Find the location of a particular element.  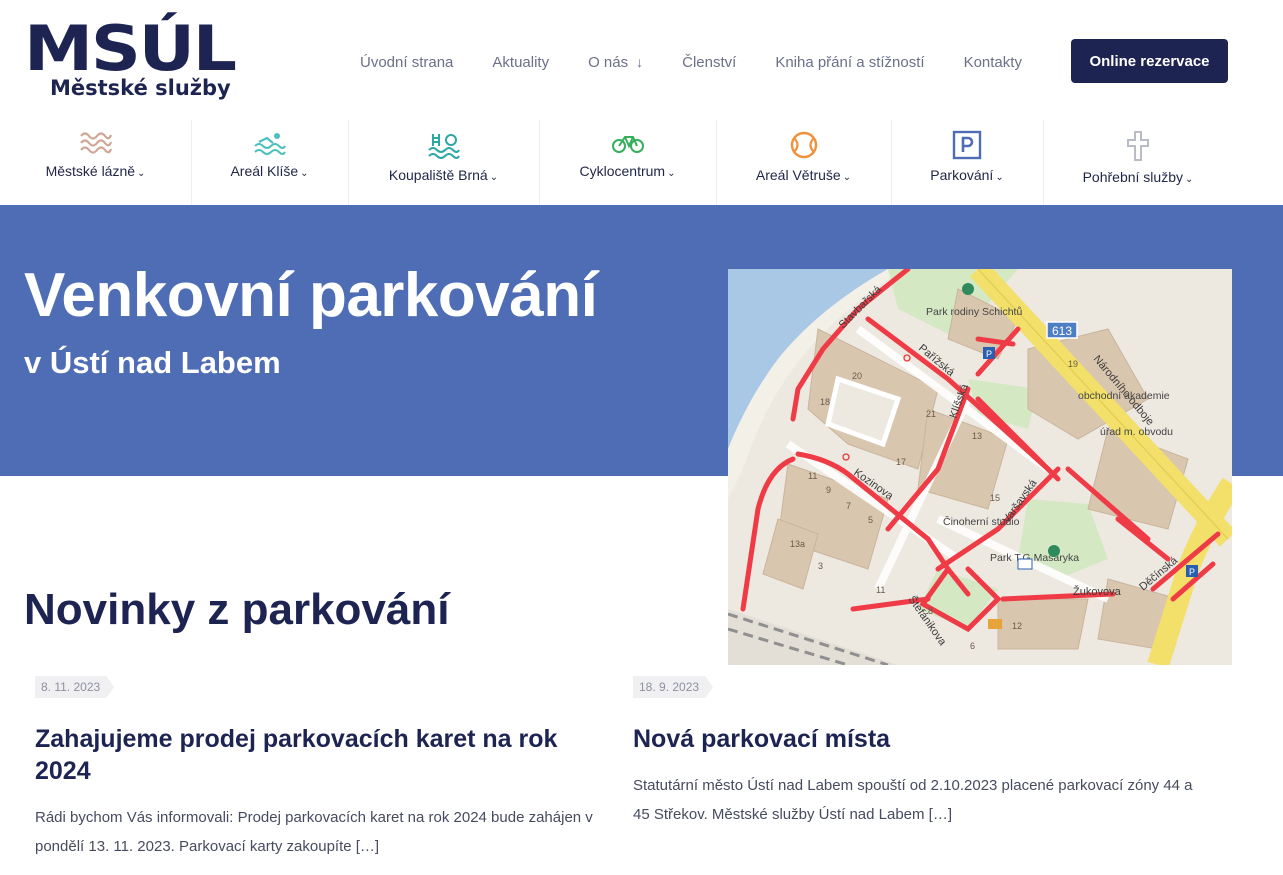

category-label: Areál Klíše ⌄ is located at coordinates (269, 171).